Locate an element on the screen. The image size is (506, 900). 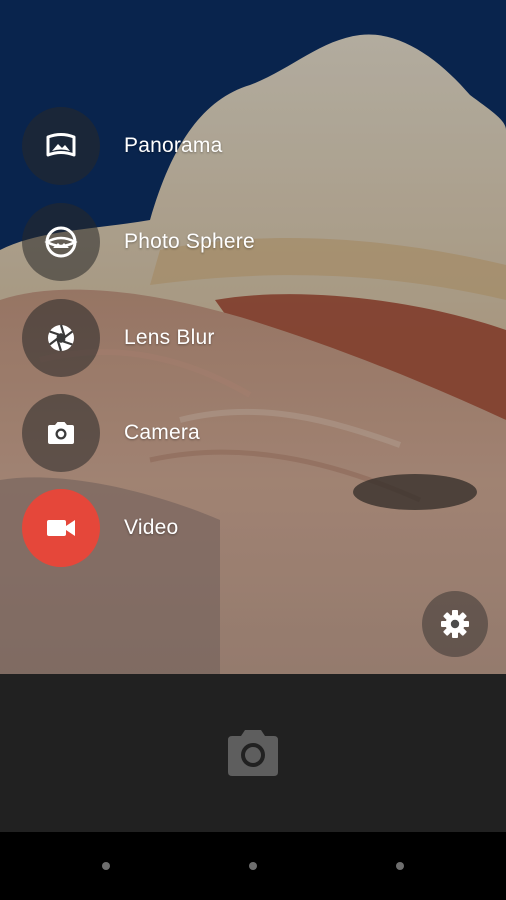
mode-label-lens-blur: Lens Blur is located at coordinates (169, 337).